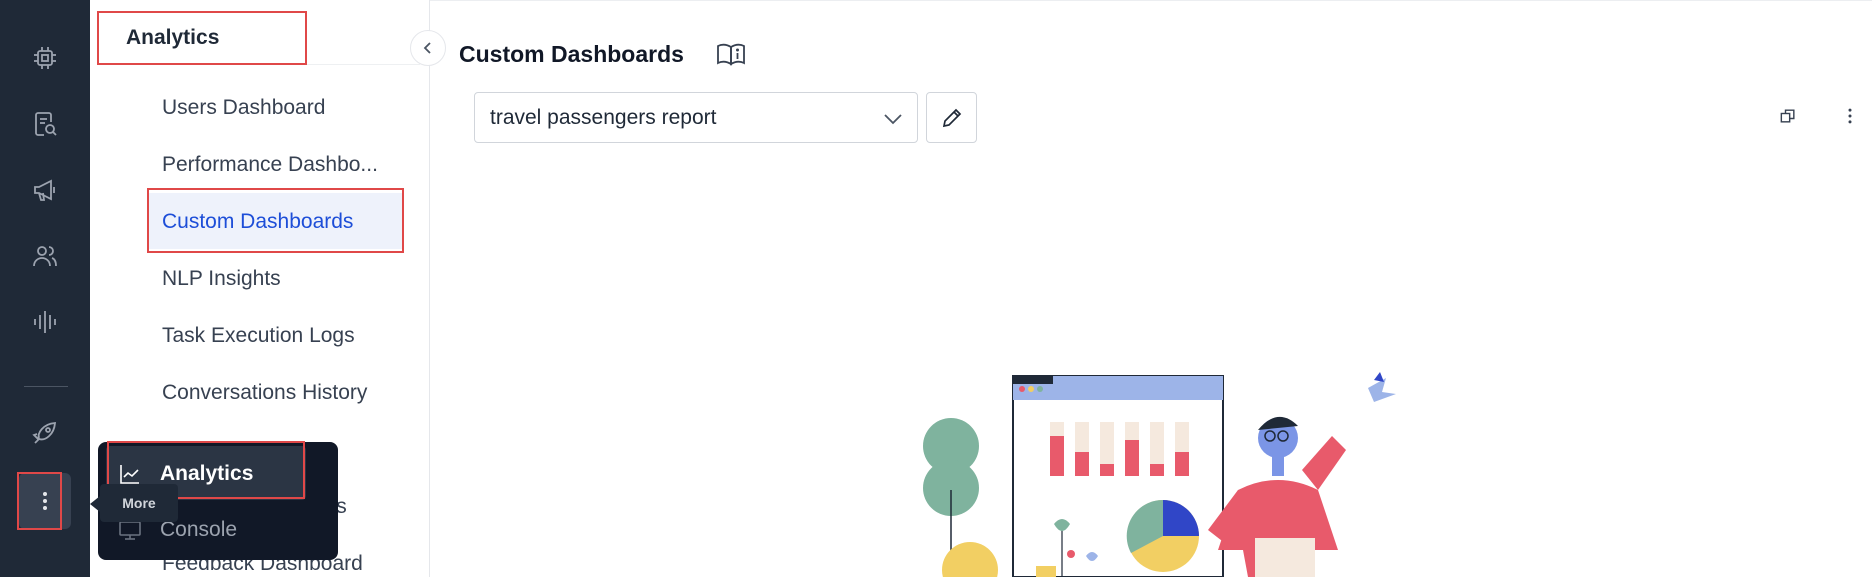 Image resolution: width=1872 pixels, height=577 pixels. Describe the element at coordinates (257, 222) in the screenshot. I see `nav-item-custom-dashboards: Custom Dashboards` at that location.